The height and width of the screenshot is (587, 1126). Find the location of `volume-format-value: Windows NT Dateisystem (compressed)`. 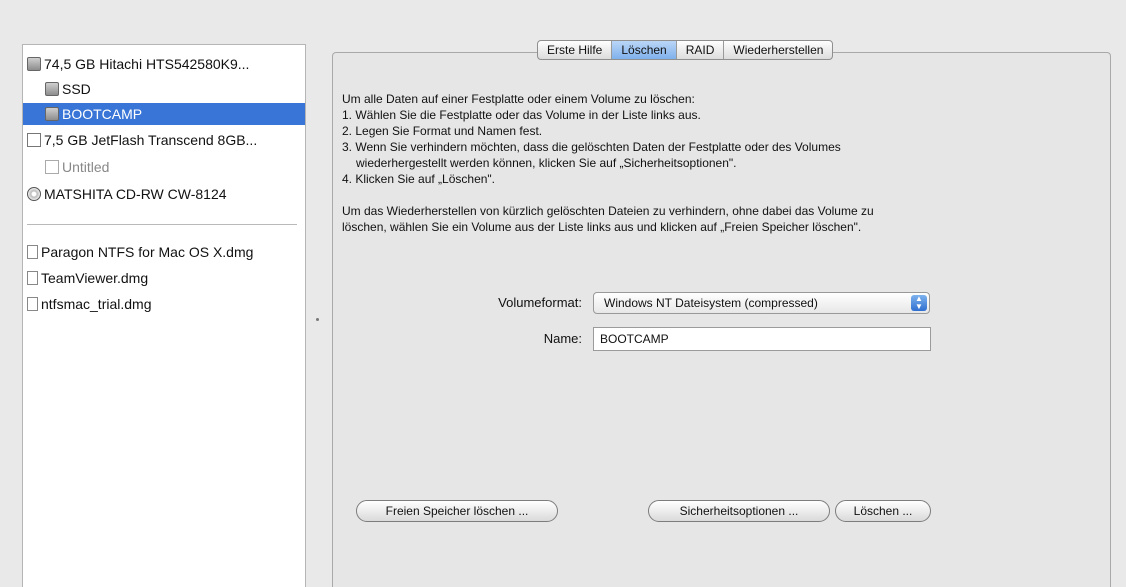

volume-format-value: Windows NT Dateisystem (compressed) is located at coordinates (711, 303).